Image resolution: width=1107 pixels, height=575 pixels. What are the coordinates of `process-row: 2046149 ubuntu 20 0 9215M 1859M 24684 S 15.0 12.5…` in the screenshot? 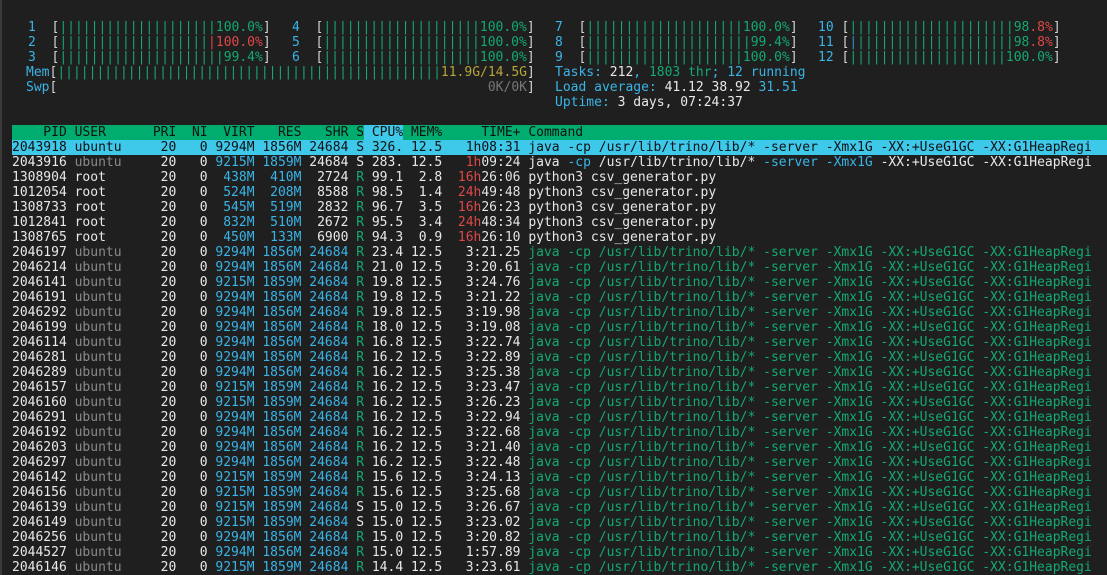 It's located at (559, 522).